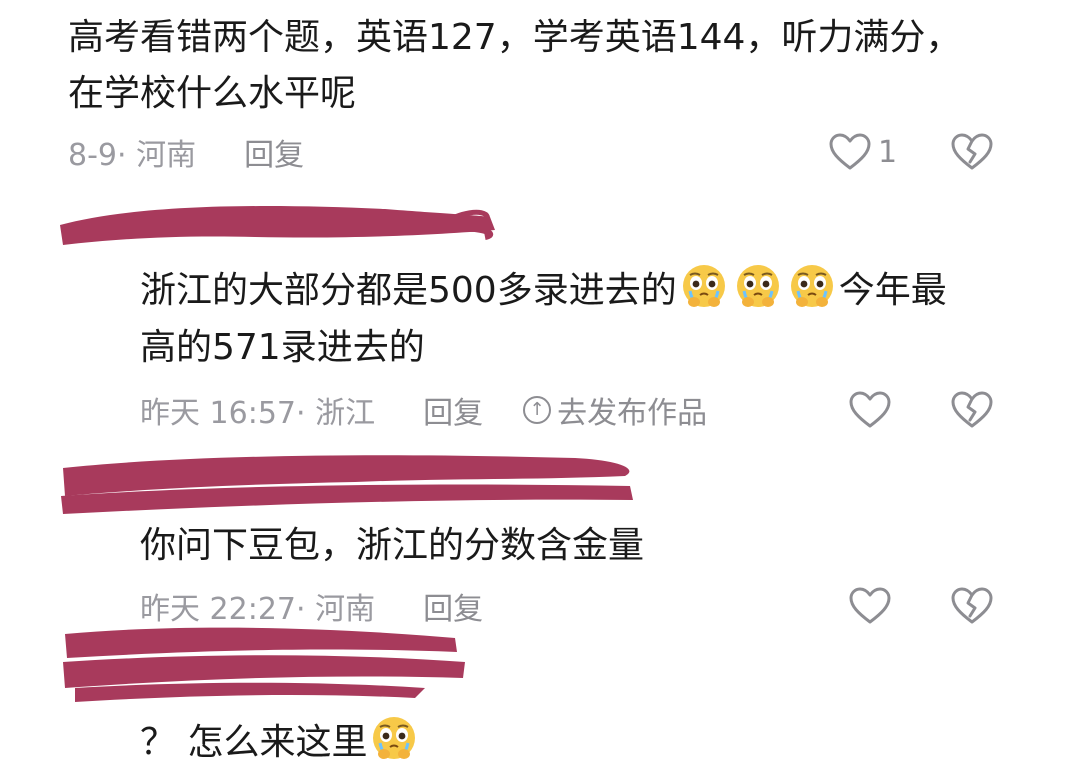  What do you see at coordinates (254, 742) in the screenshot?
I see `comment-4-text-body: ？ 怎么来这里` at bounding box center [254, 742].